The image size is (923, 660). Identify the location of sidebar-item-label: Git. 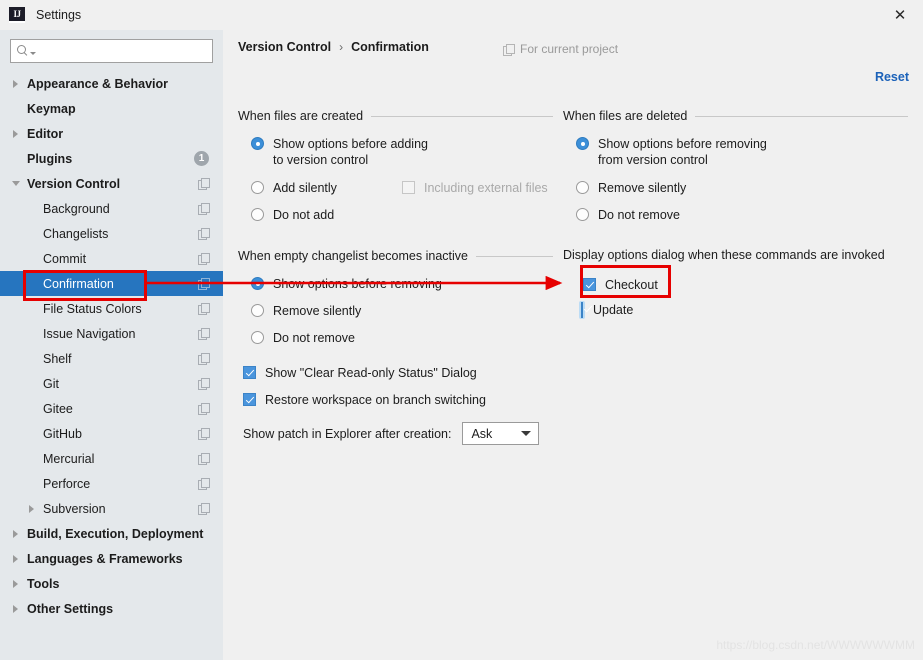
(51, 383).